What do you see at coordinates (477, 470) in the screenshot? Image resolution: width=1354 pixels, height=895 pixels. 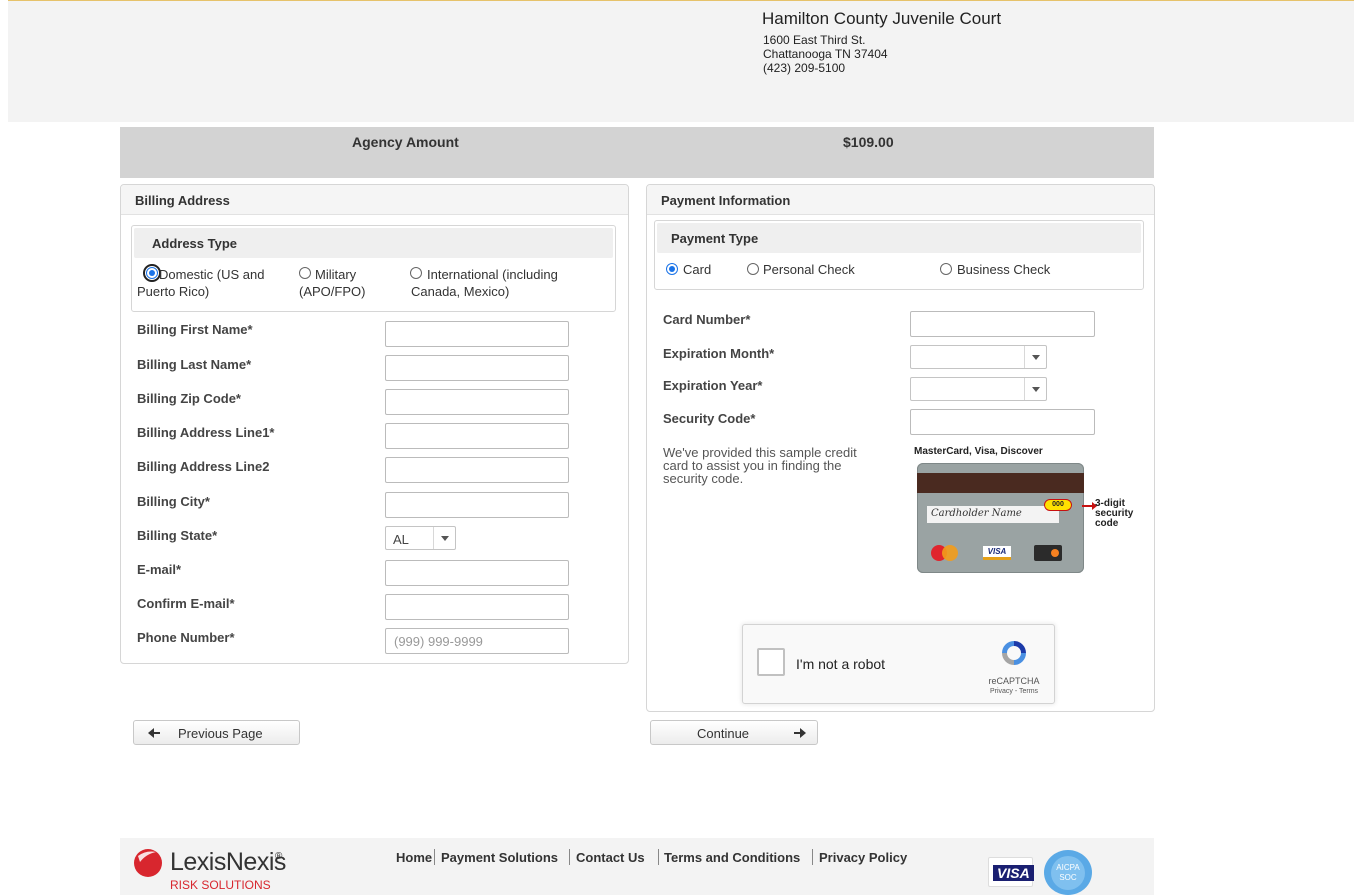 I see `billing-address-line2-input` at bounding box center [477, 470].